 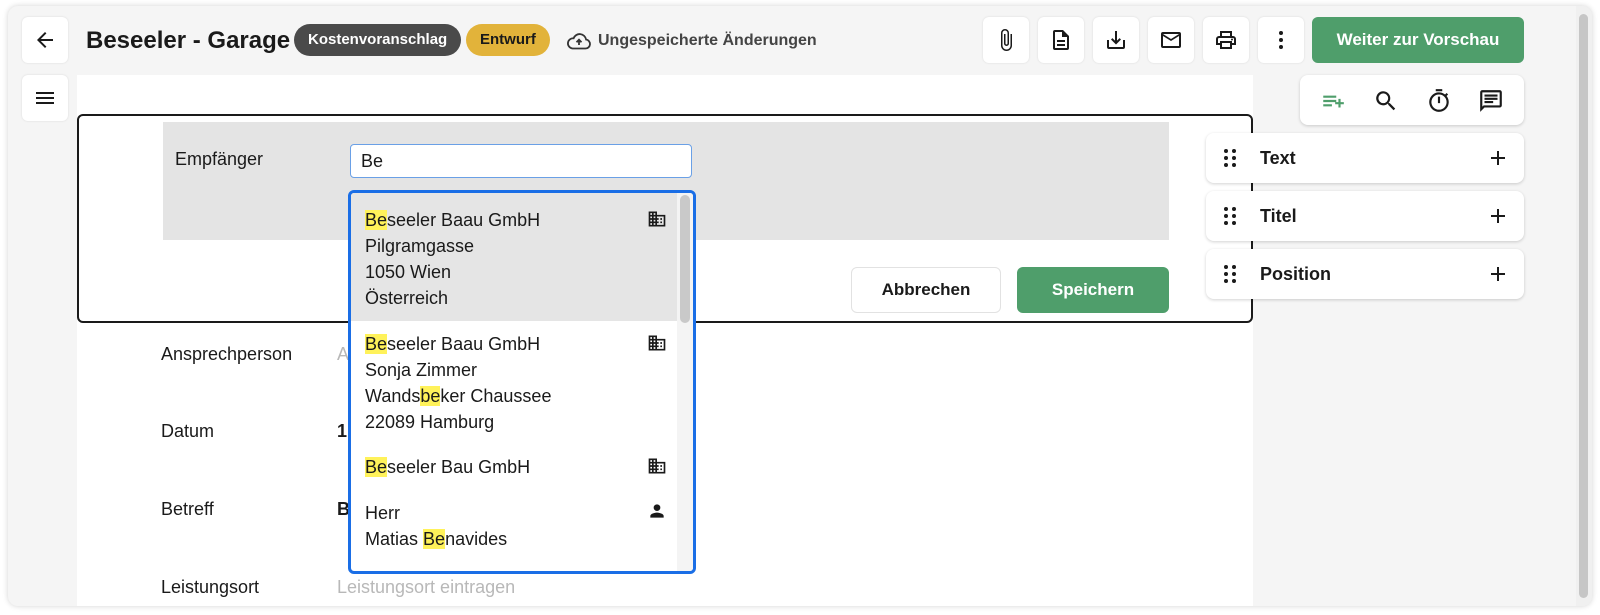 I want to click on cloud-upload-icon, so click(x=579, y=41).